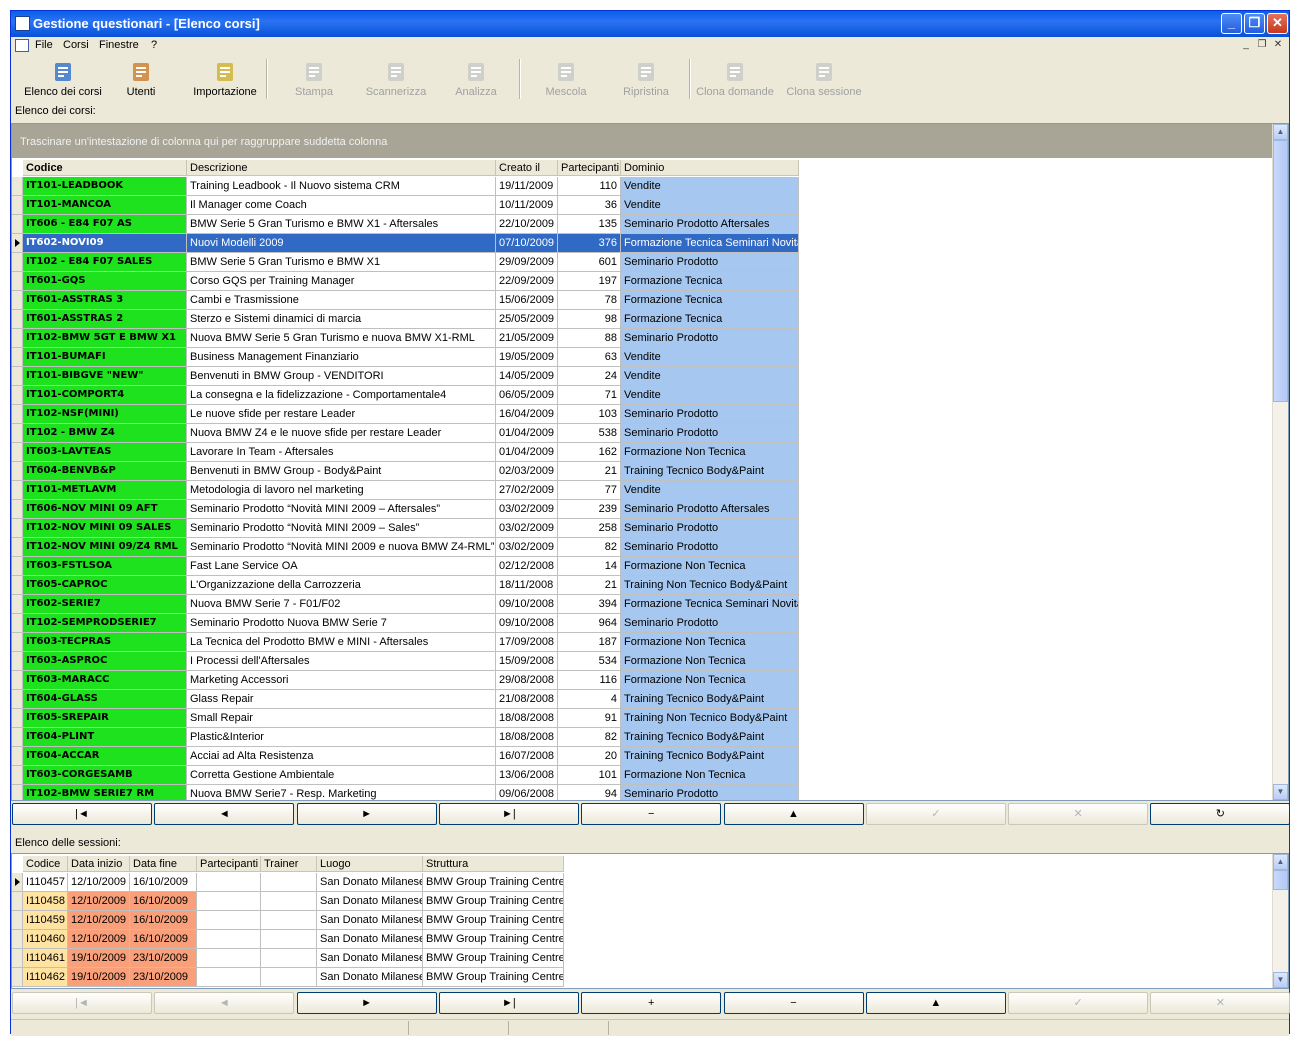 Image resolution: width=1300 pixels, height=1044 pixels. What do you see at coordinates (527, 205) in the screenshot?
I see `course-cell-creato-il: 10/11/2009` at bounding box center [527, 205].